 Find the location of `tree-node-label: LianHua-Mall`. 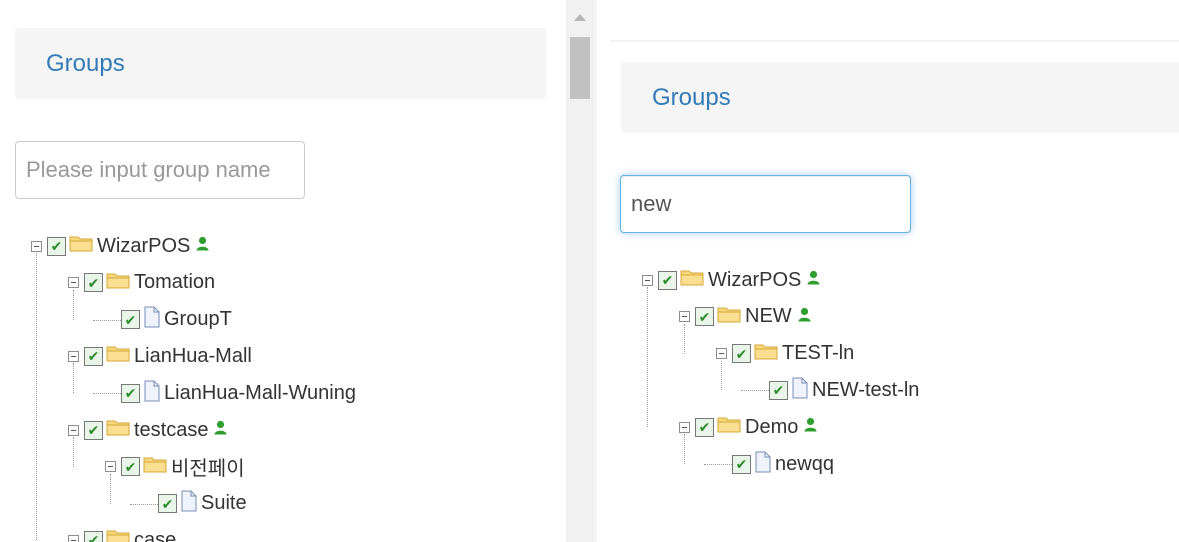

tree-node-label: LianHua-Mall is located at coordinates (193, 356).